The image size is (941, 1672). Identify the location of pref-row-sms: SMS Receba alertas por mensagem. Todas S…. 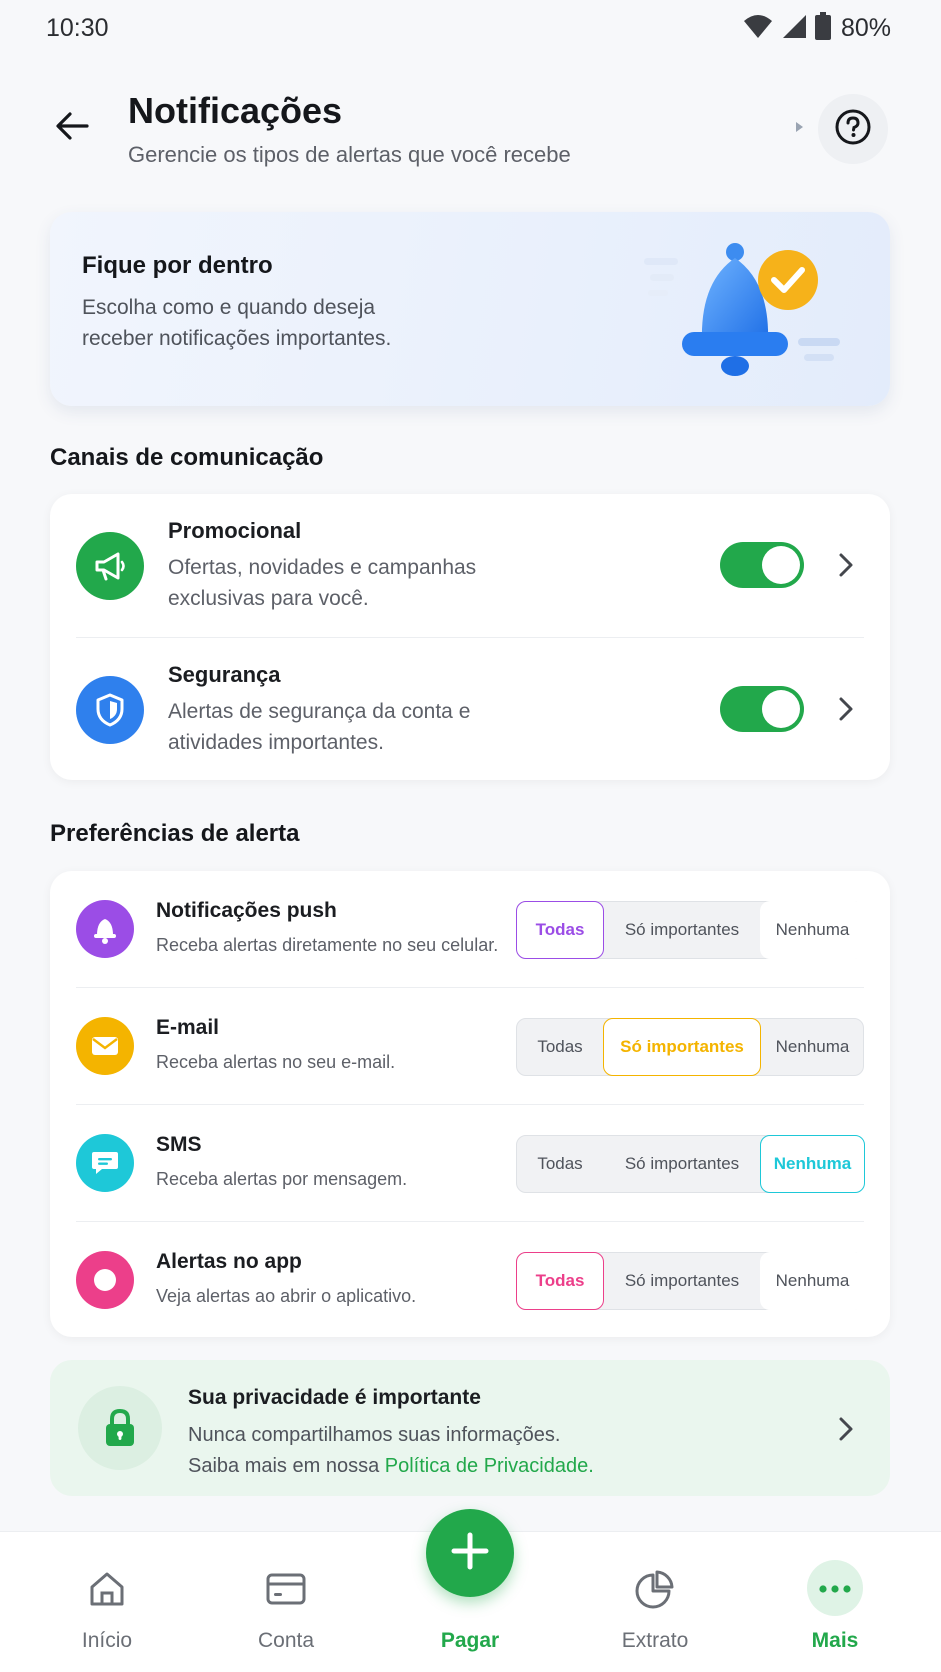
(470, 1163).